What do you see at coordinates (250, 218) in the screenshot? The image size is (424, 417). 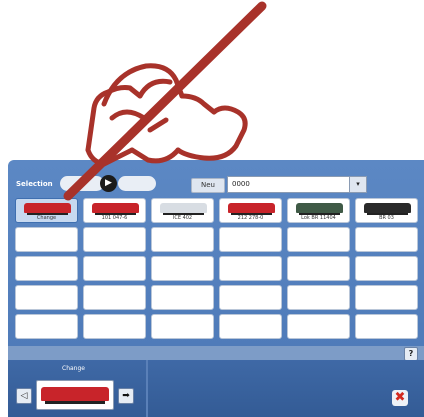 I see `locomotive-name: 212 278-0` at bounding box center [250, 218].